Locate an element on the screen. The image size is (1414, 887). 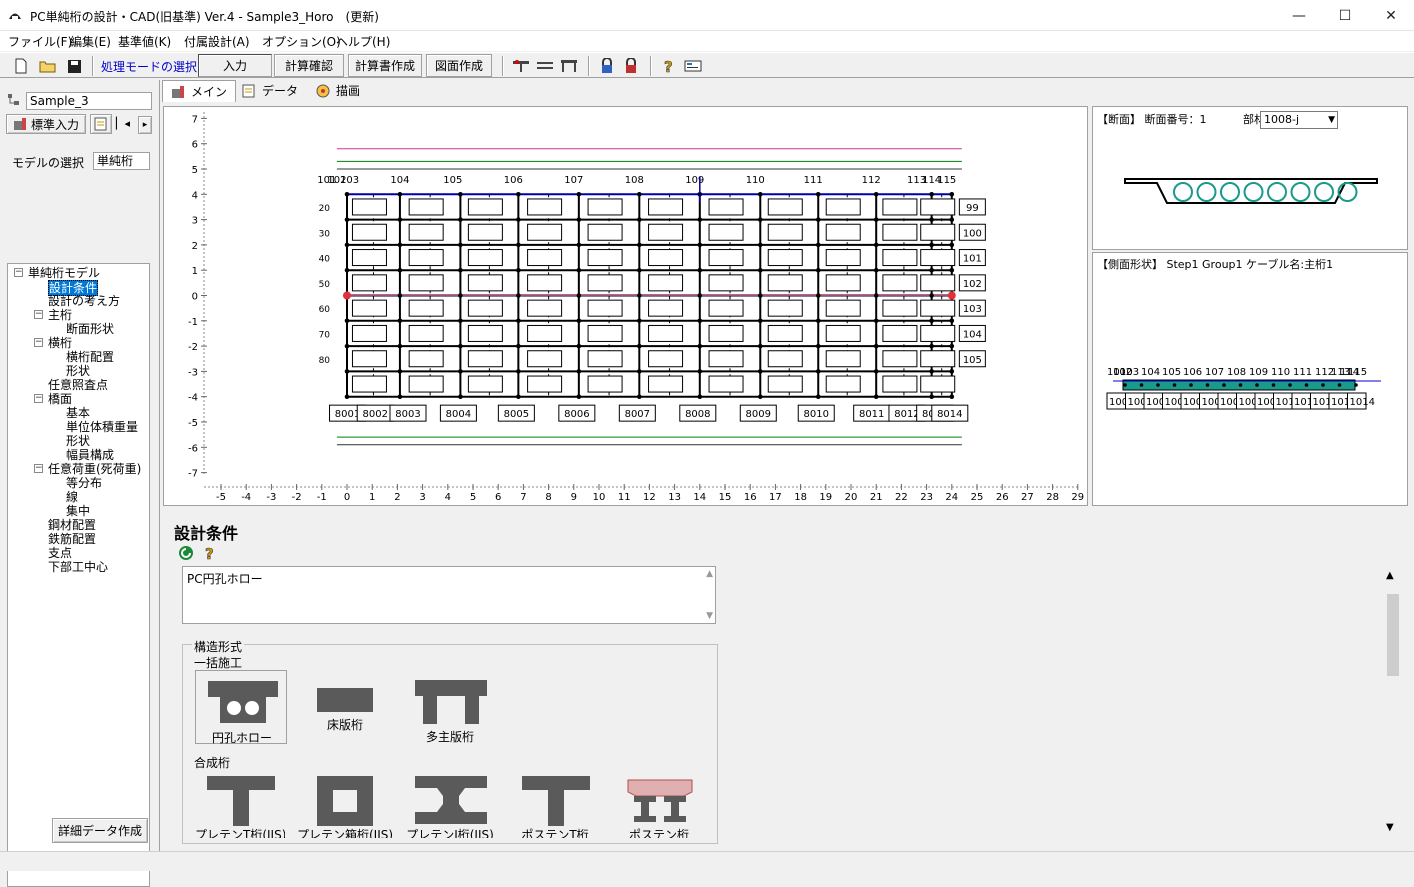
hollow-slab-icon is located at coordinates (243, 702).